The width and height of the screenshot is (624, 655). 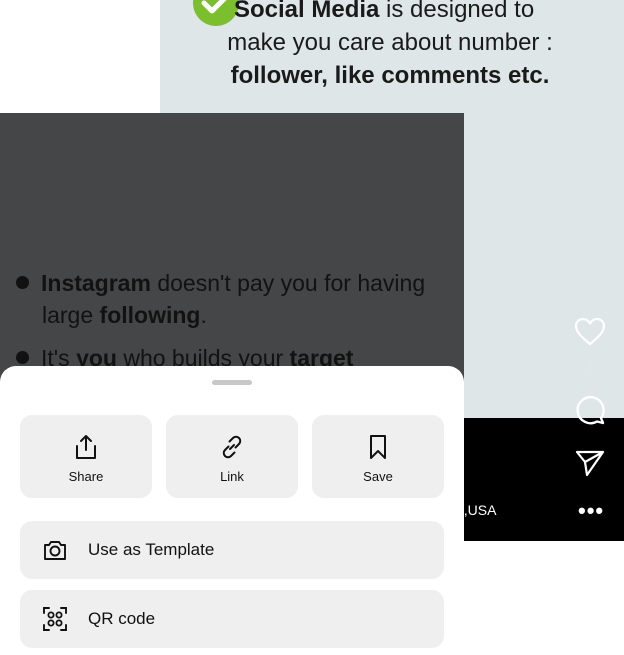 I want to click on send-icon, so click(x=590, y=463).